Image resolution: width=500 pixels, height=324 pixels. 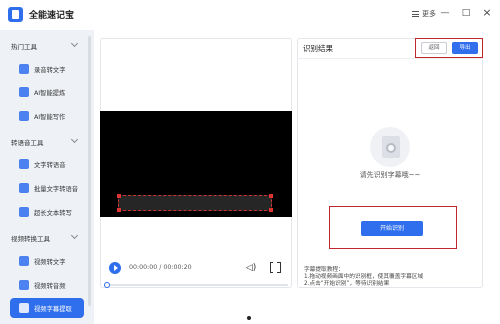 I want to click on start-recognition-button: 开始识别, so click(x=392, y=228).